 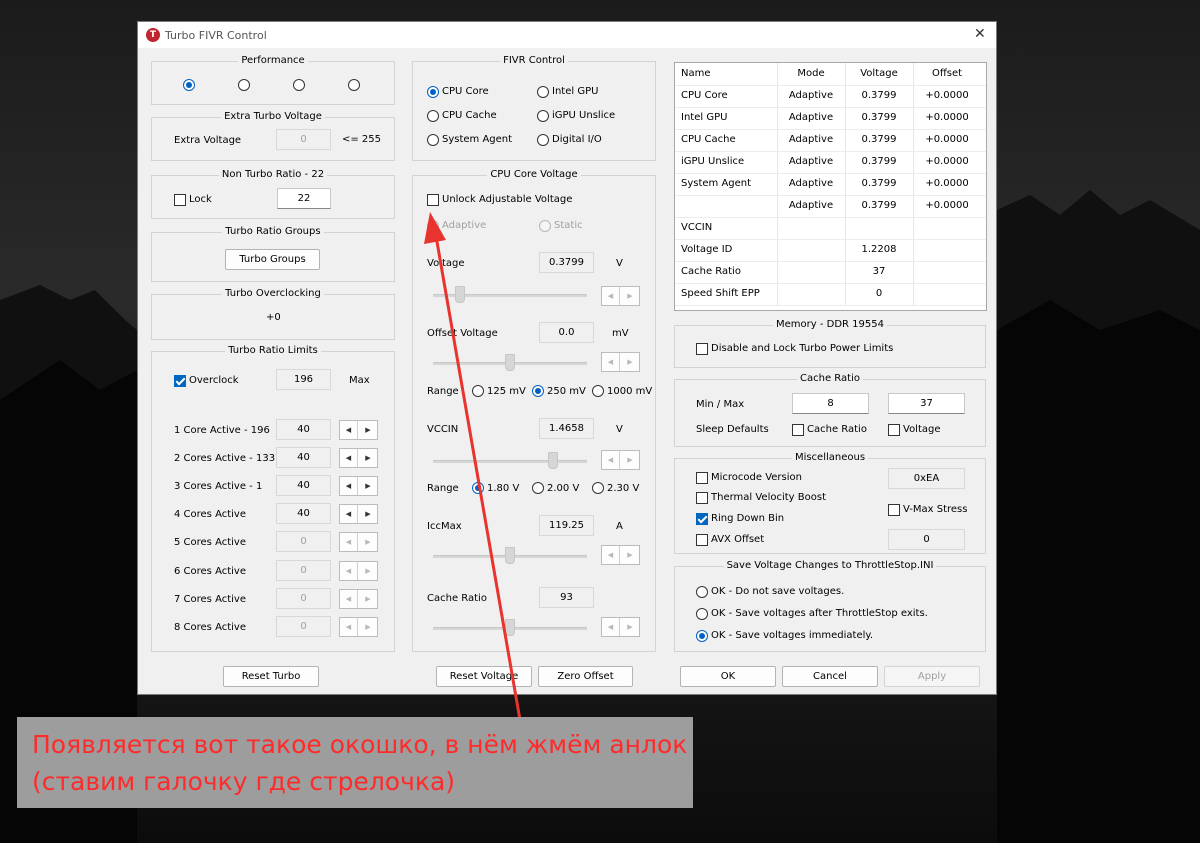 I want to click on iccmax-value: 119.25, so click(x=566, y=525).